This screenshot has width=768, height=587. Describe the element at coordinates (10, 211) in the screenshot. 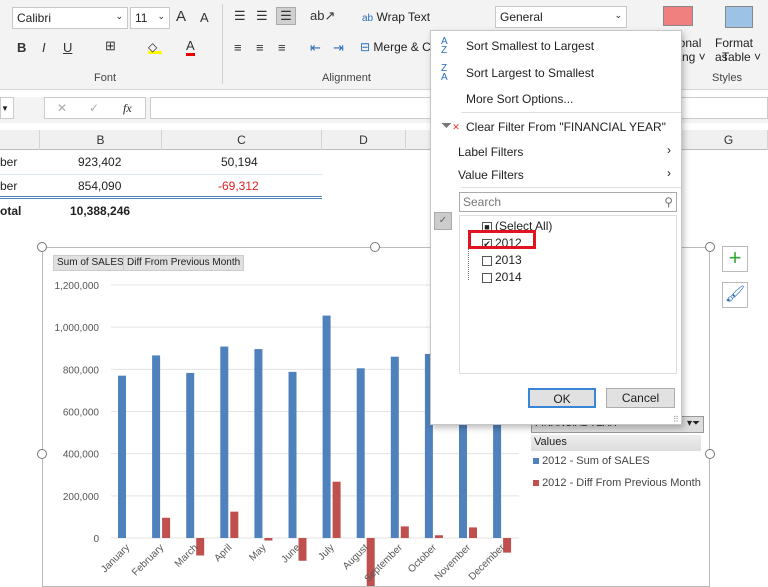

I see `grand-total-label: otal` at that location.